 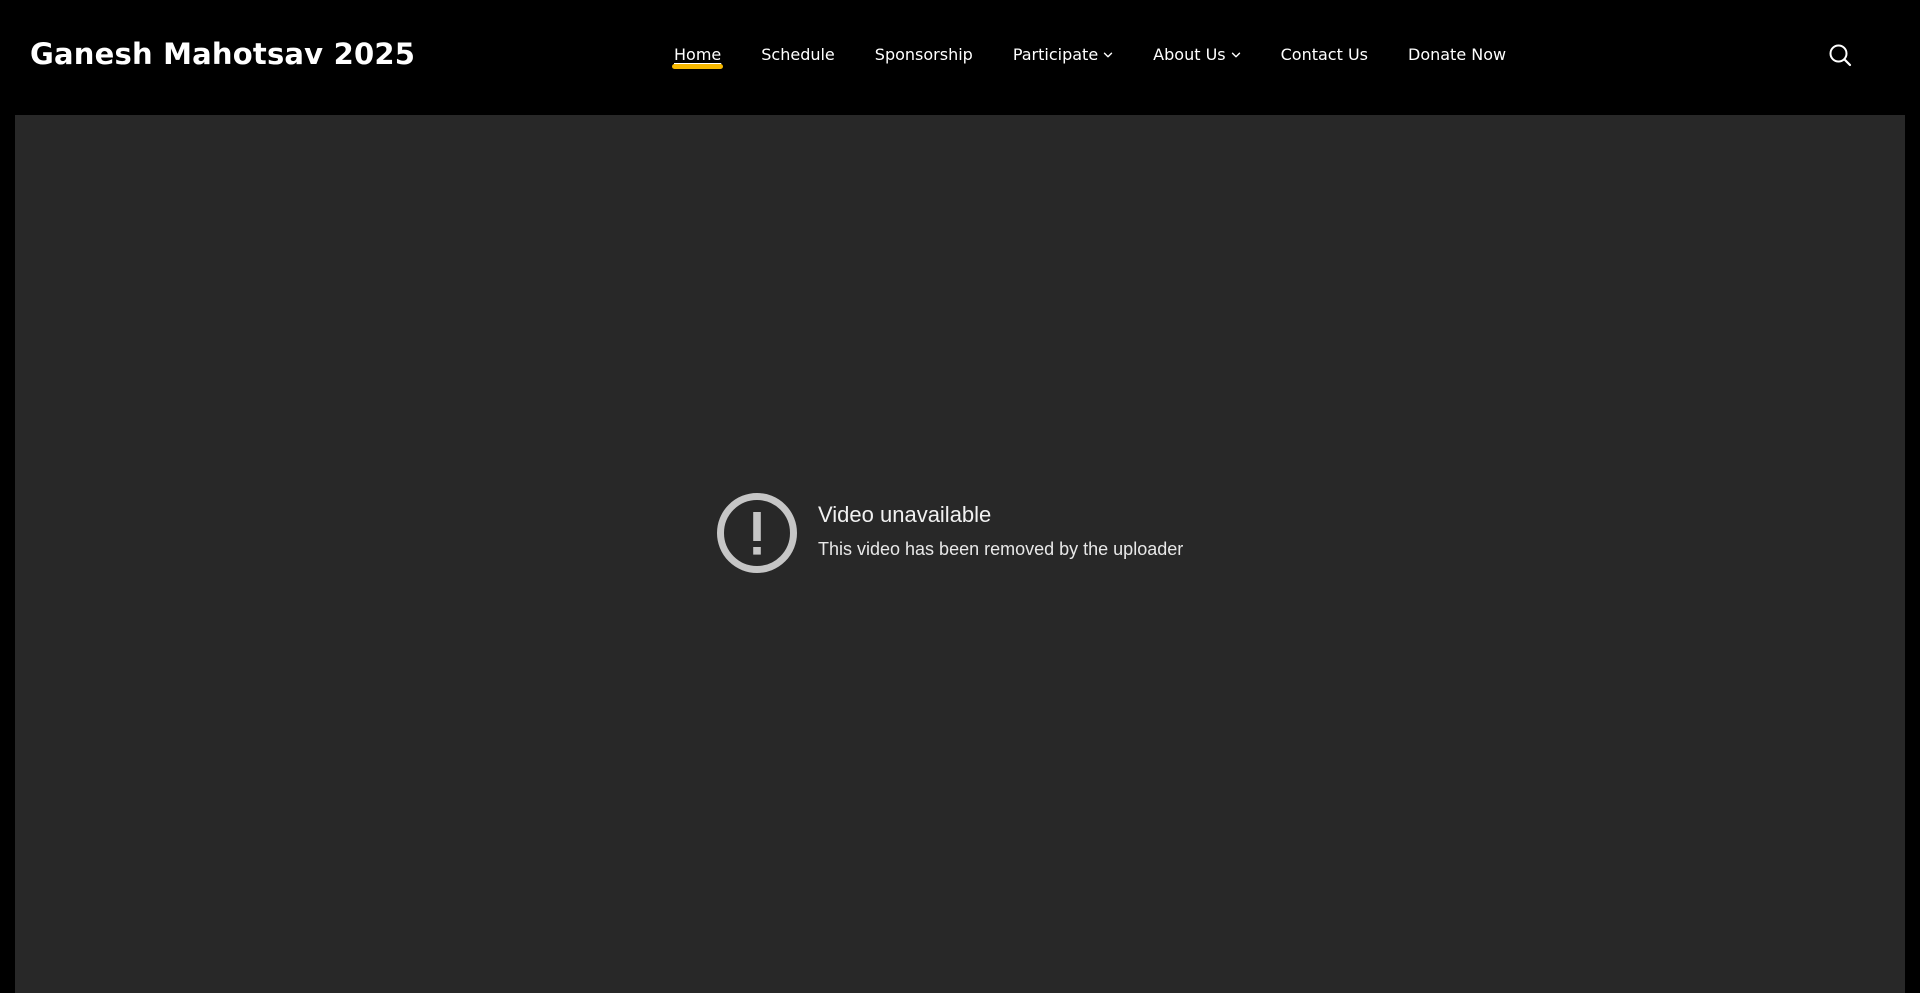 I want to click on active-indicator, so click(x=698, y=66).